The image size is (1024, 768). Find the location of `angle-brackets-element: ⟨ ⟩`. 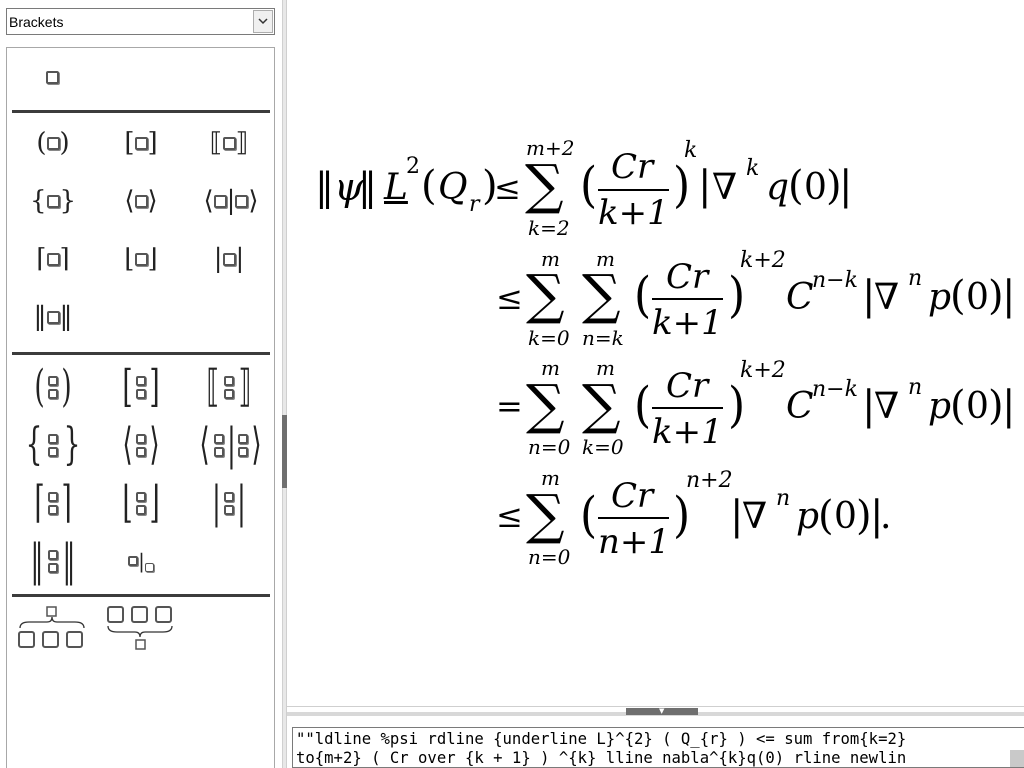

angle-brackets-element: ⟨ ⟩ is located at coordinates (141, 201).